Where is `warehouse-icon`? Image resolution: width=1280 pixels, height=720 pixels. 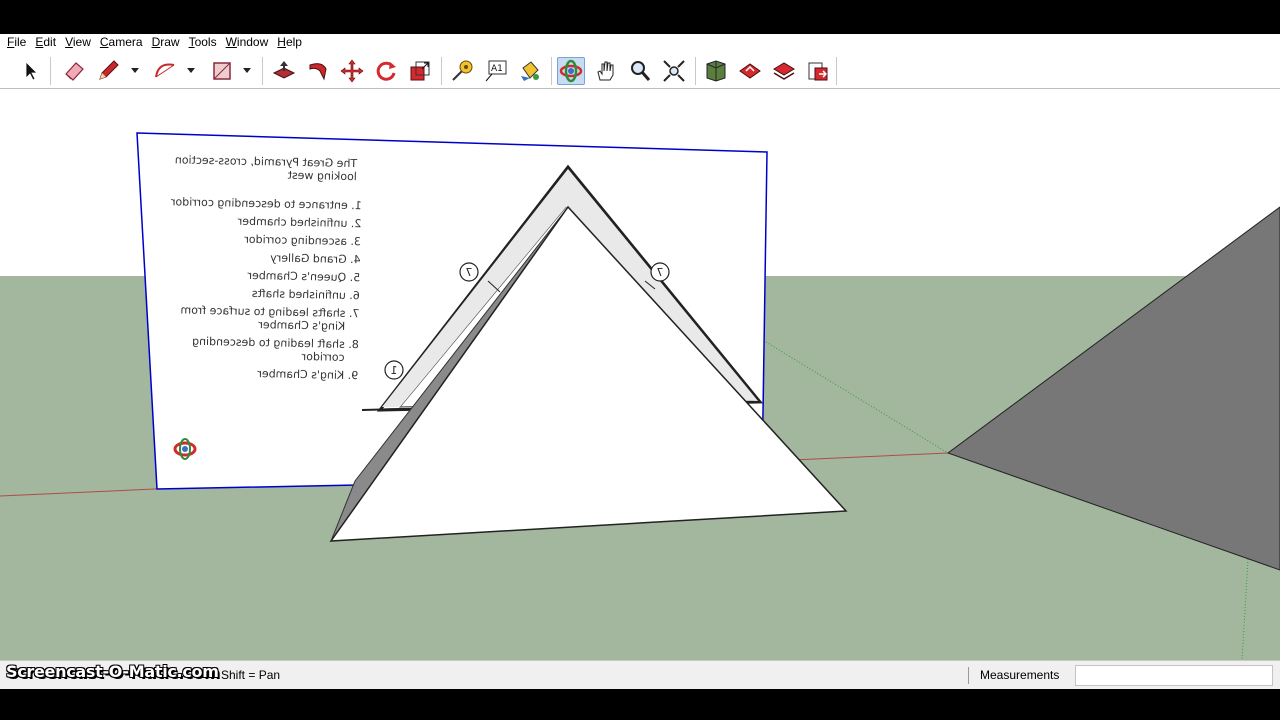 warehouse-icon is located at coordinates (716, 71).